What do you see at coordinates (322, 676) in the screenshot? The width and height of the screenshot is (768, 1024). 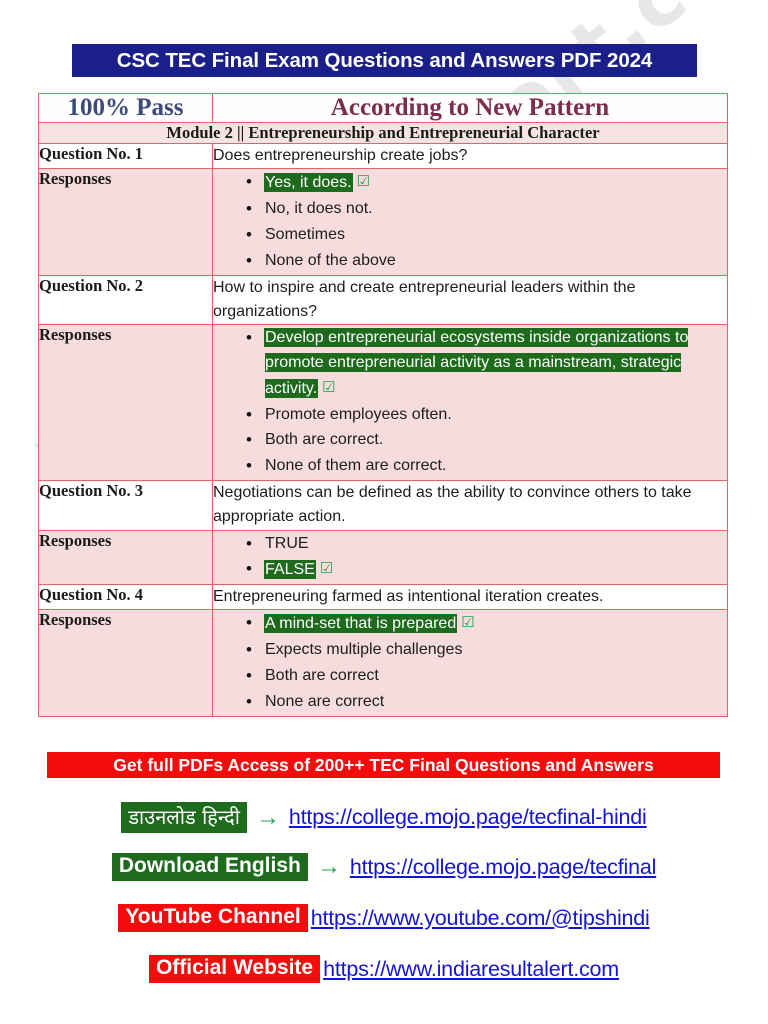 I see `answer-option-text: Both are correct` at bounding box center [322, 676].